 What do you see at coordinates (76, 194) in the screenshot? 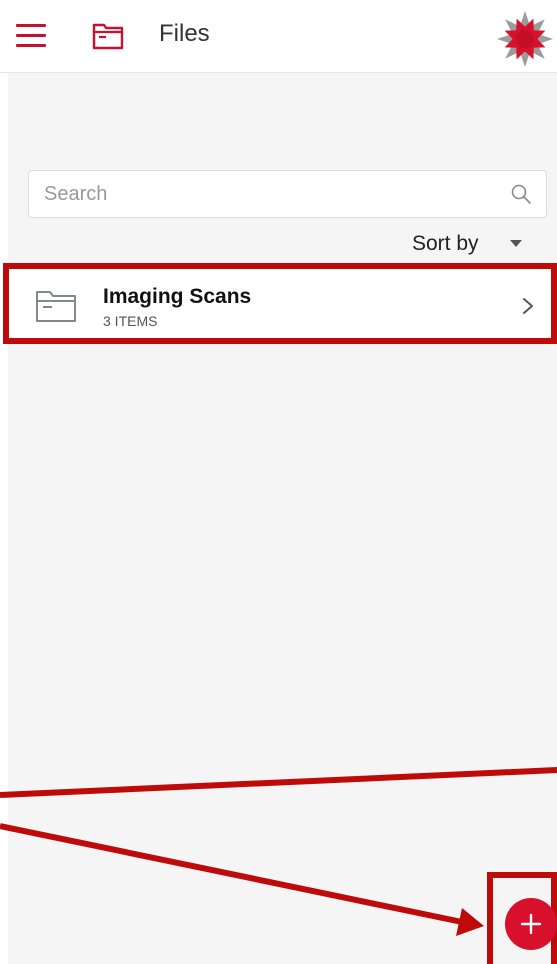
I see `search-placeholder: Search` at bounding box center [76, 194].